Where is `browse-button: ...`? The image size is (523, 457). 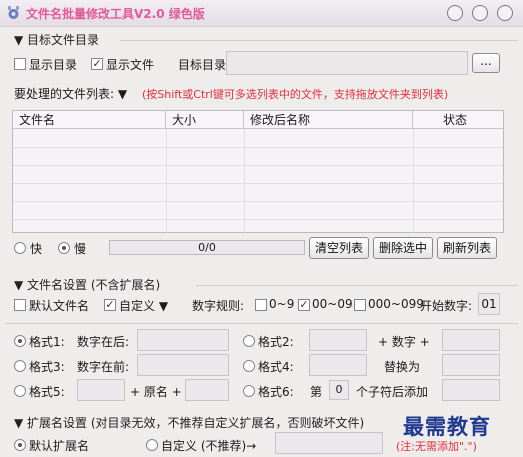
browse-button: ... is located at coordinates (486, 63).